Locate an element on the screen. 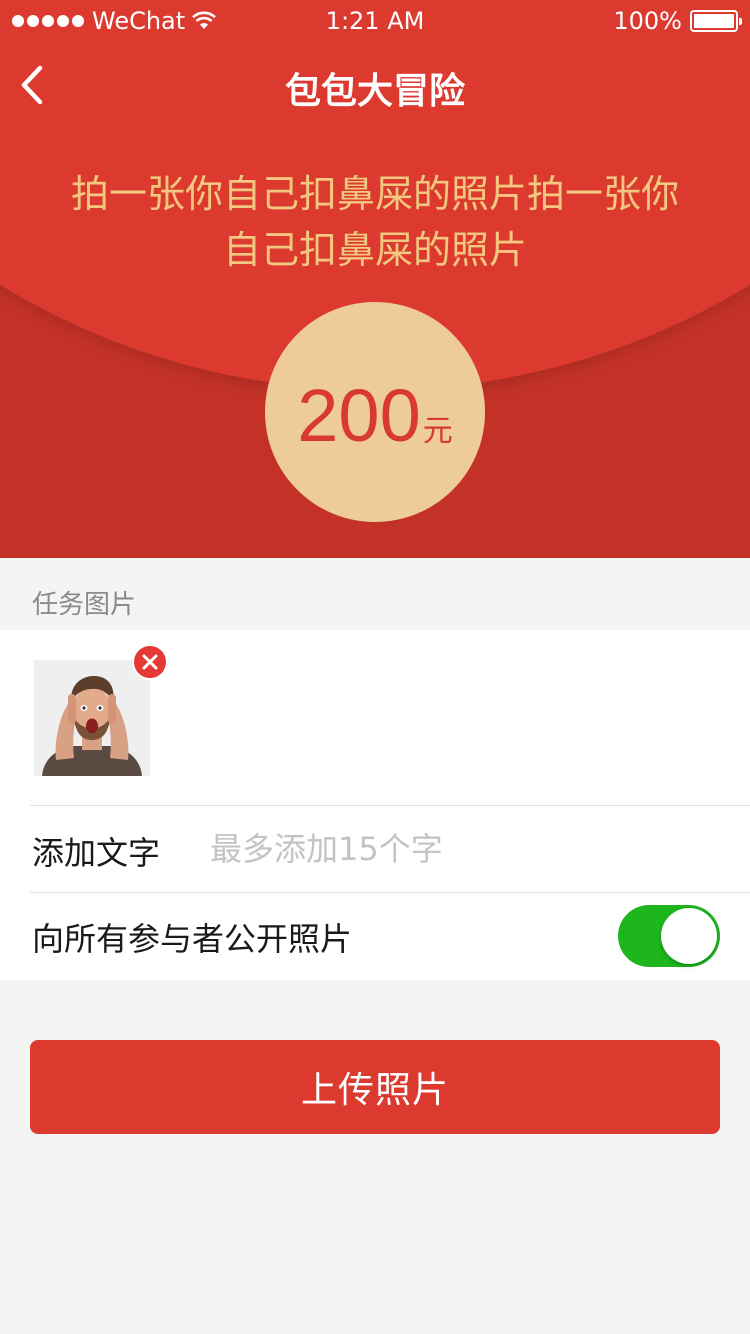  task-image-section-label: 任务图片 is located at coordinates (84, 605).